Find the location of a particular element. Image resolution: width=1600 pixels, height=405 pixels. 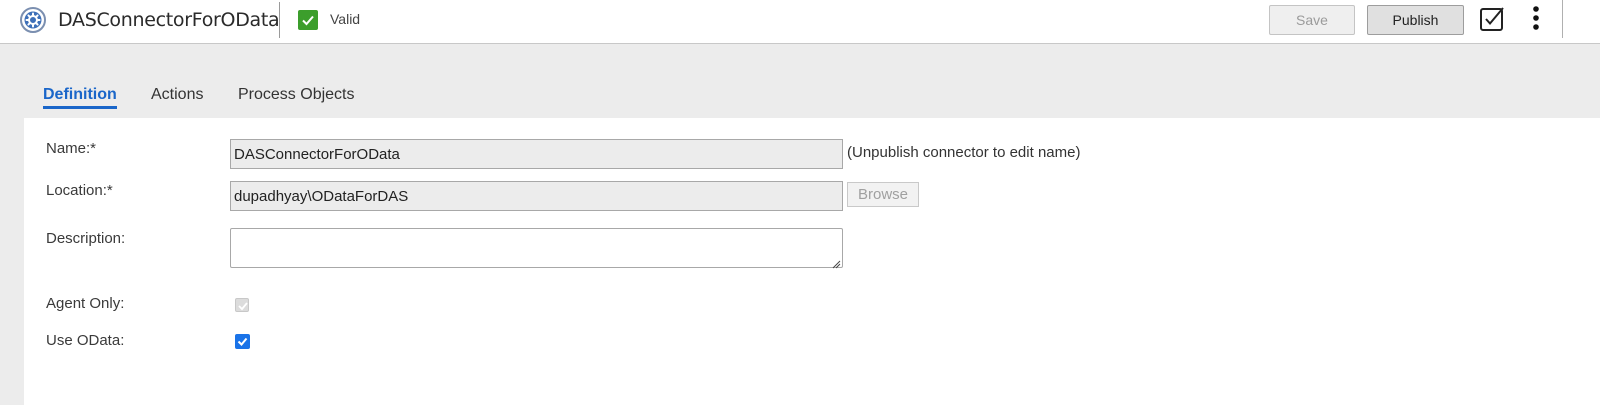

description-label: Description: is located at coordinates (86, 238).